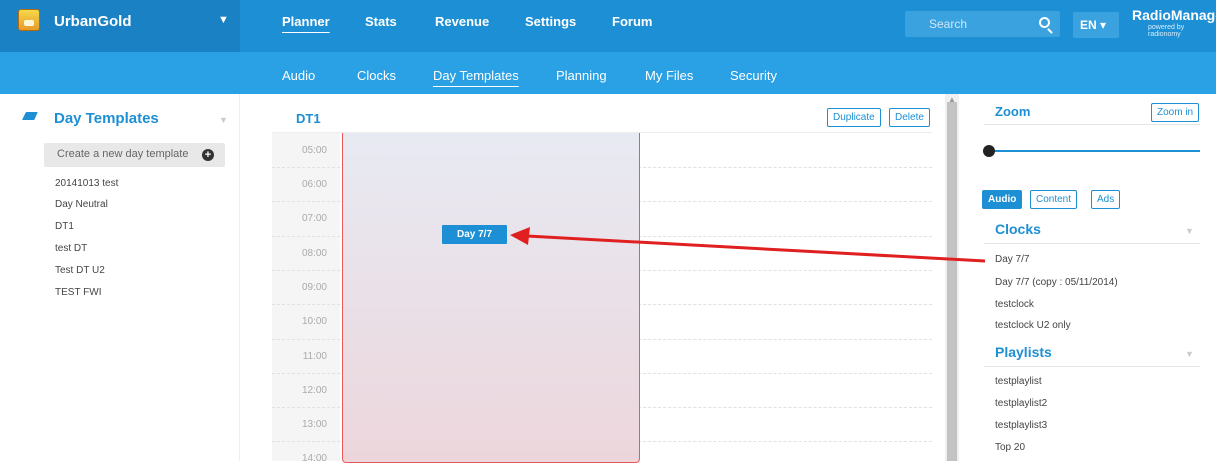  What do you see at coordinates (669, 75) in the screenshot?
I see `subnav-my-files: My Files` at bounding box center [669, 75].